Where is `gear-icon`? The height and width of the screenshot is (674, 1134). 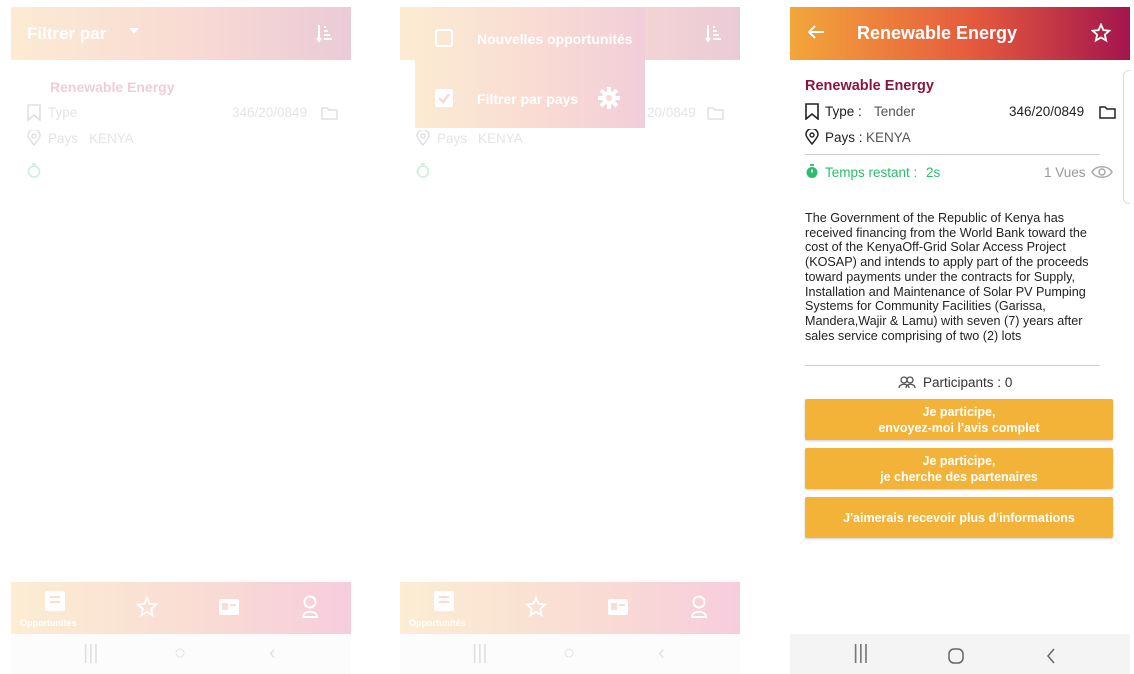 gear-icon is located at coordinates (609, 98).